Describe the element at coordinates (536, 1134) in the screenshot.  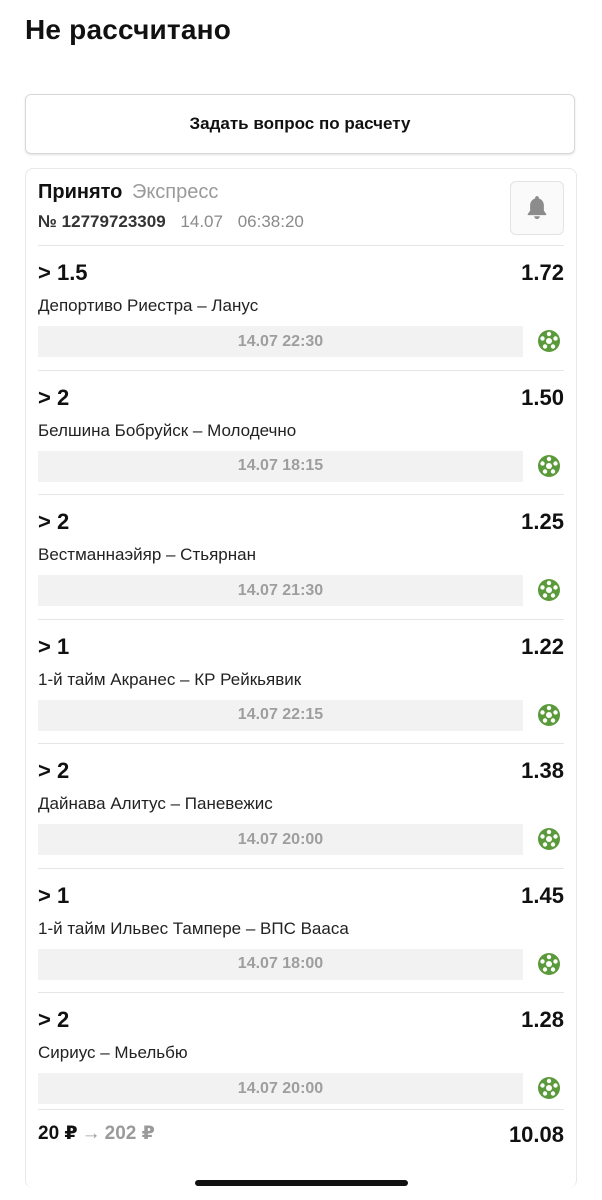
I see `total-odds: 10.08` at that location.